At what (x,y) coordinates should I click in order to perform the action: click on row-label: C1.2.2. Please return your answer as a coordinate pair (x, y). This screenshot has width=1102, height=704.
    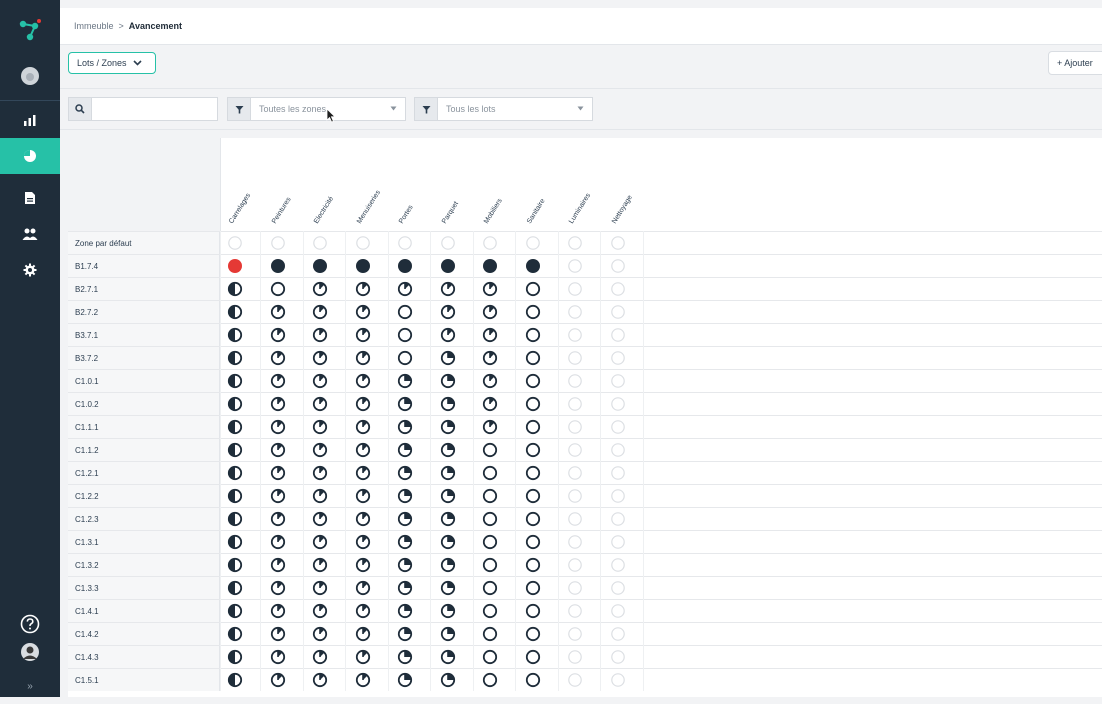
    Looking at the image, I should click on (144, 496).